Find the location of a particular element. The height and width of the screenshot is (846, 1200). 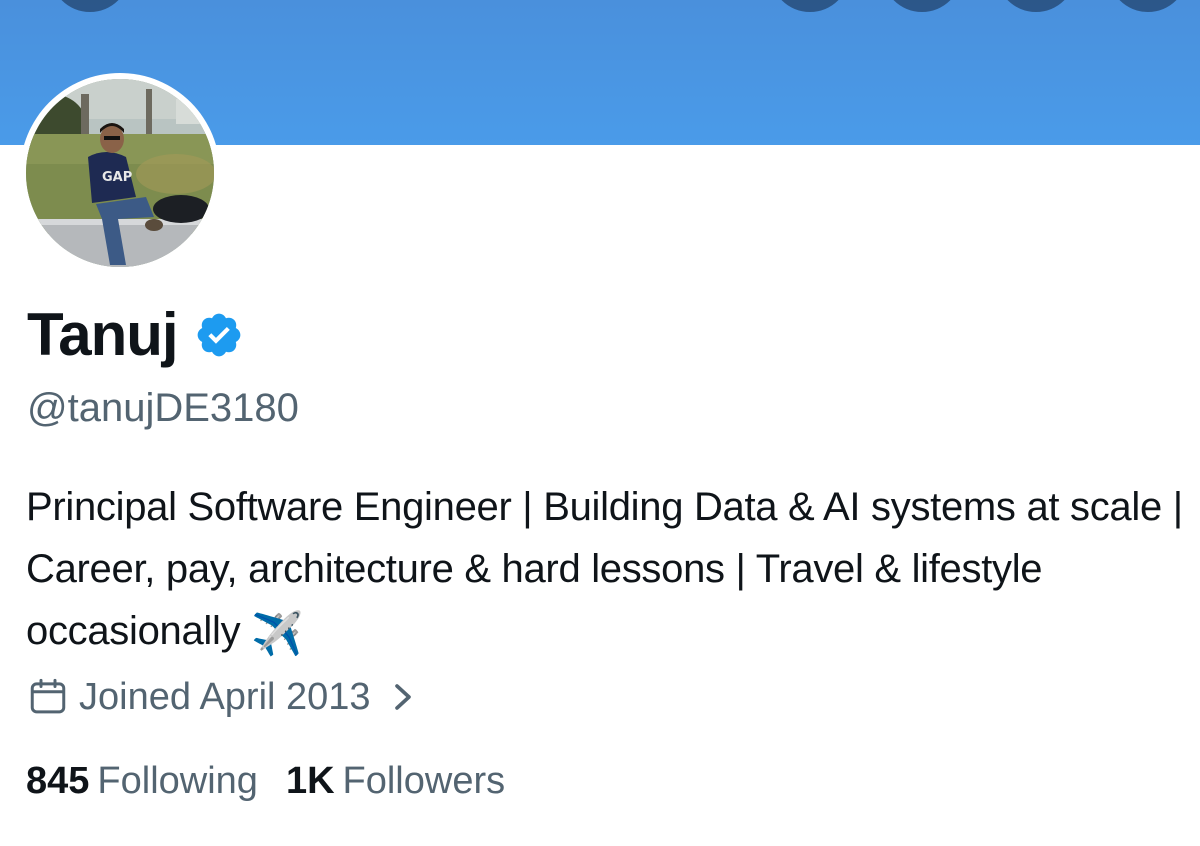

following-stat: 845 Following is located at coordinates (142, 781).